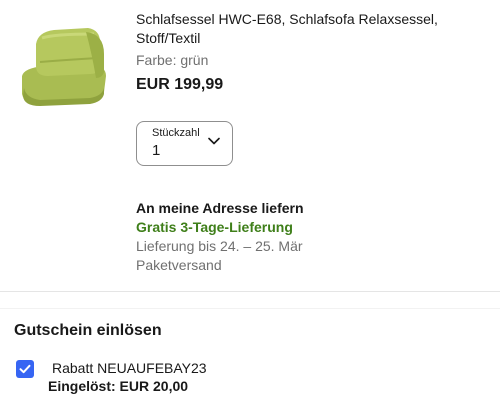 Image resolution: width=500 pixels, height=409 pixels. Describe the element at coordinates (250, 300) in the screenshot. I see `section-gap` at that location.